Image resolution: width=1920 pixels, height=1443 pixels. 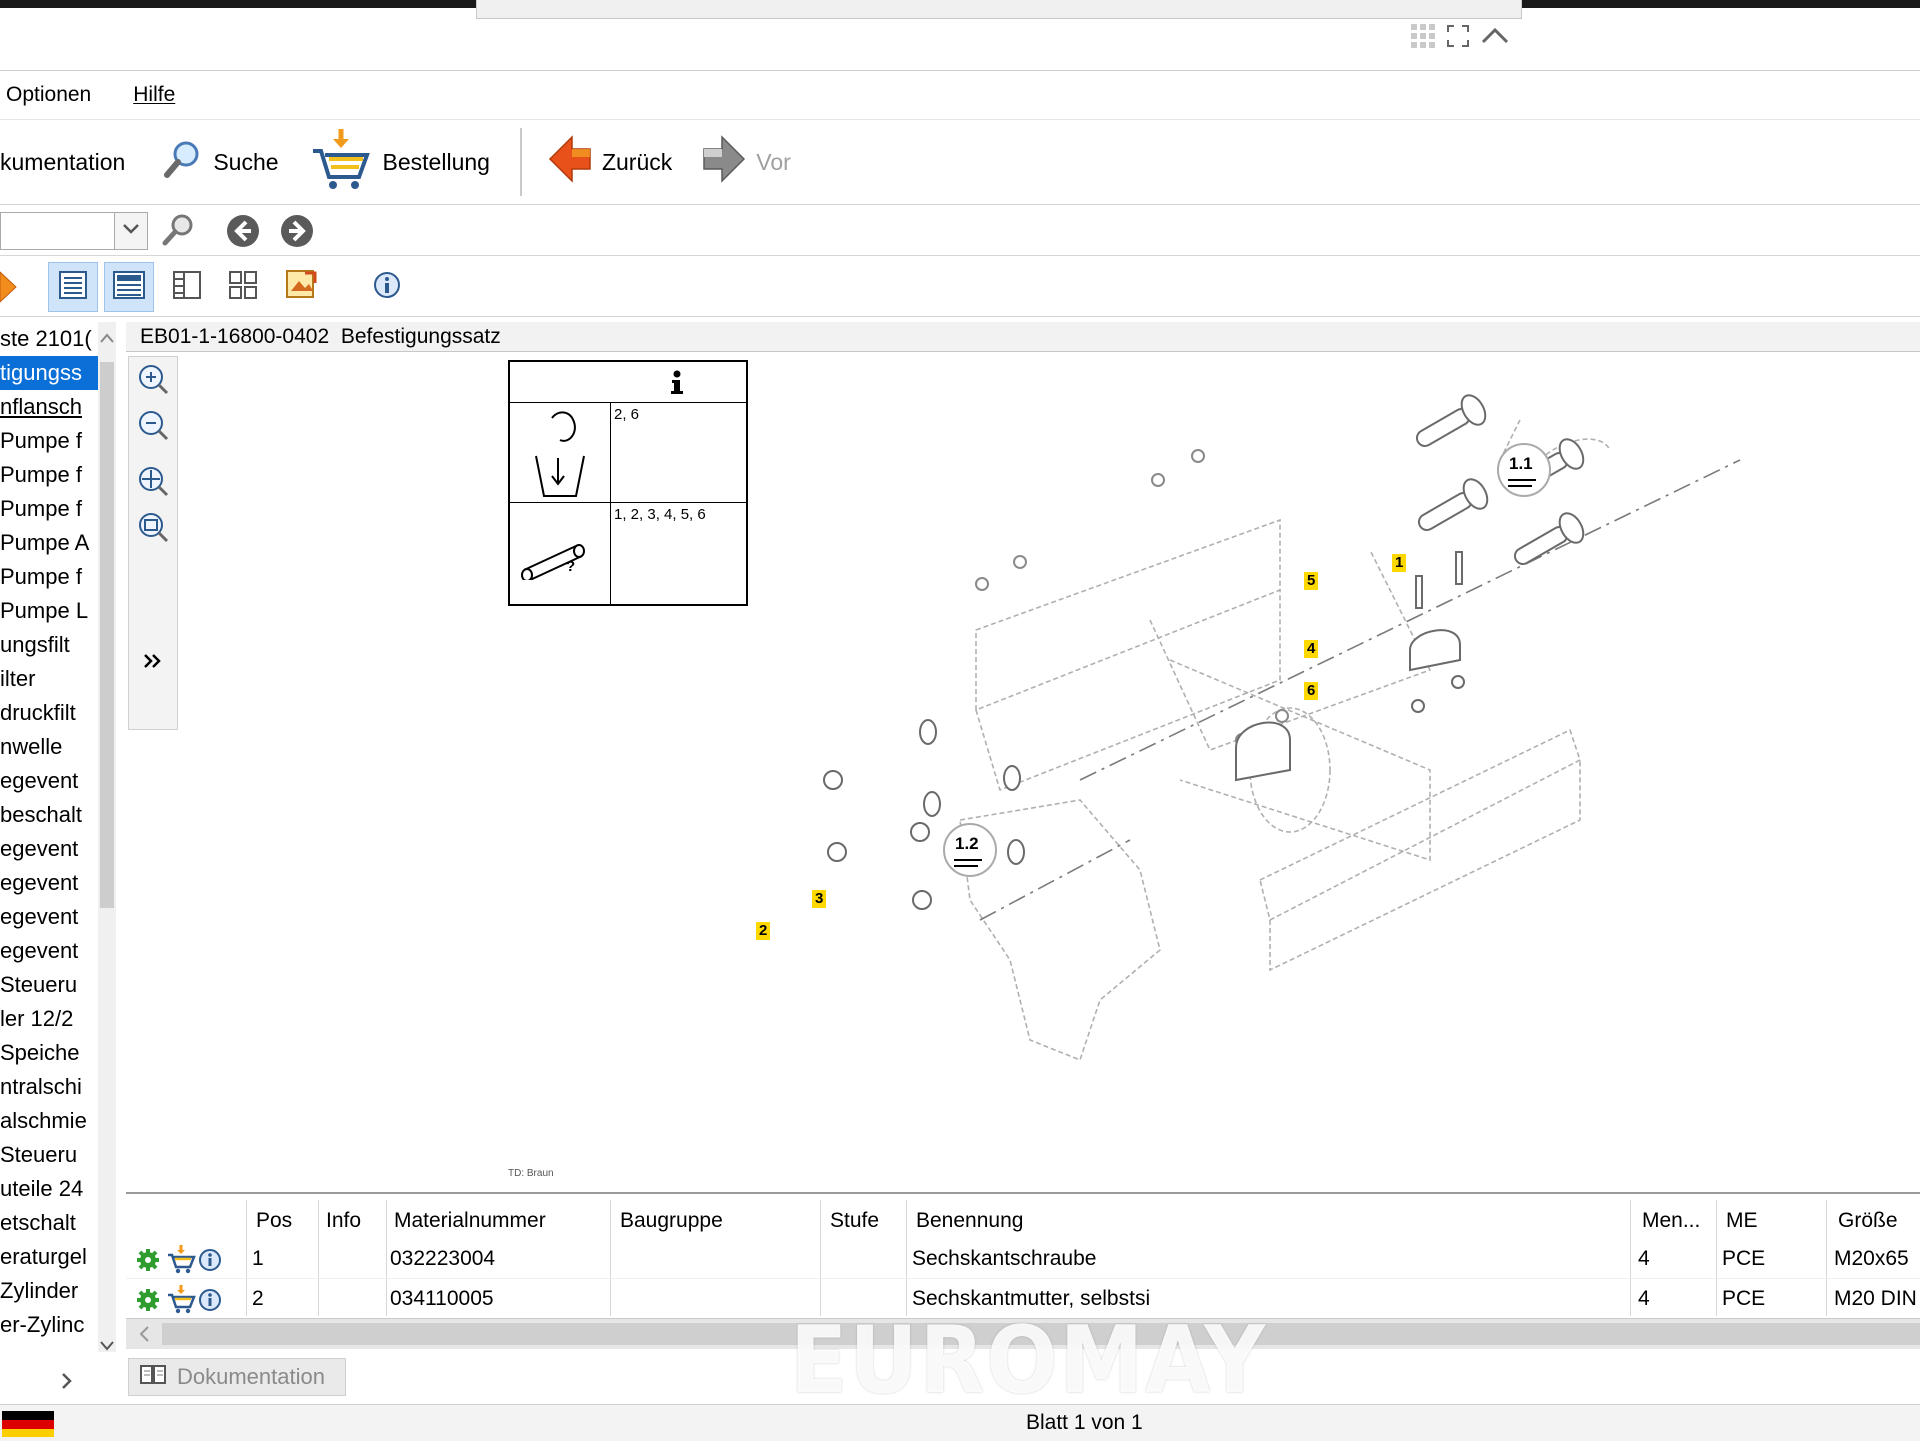 I want to click on tree-item: nflansch, so click(x=49, y=407).